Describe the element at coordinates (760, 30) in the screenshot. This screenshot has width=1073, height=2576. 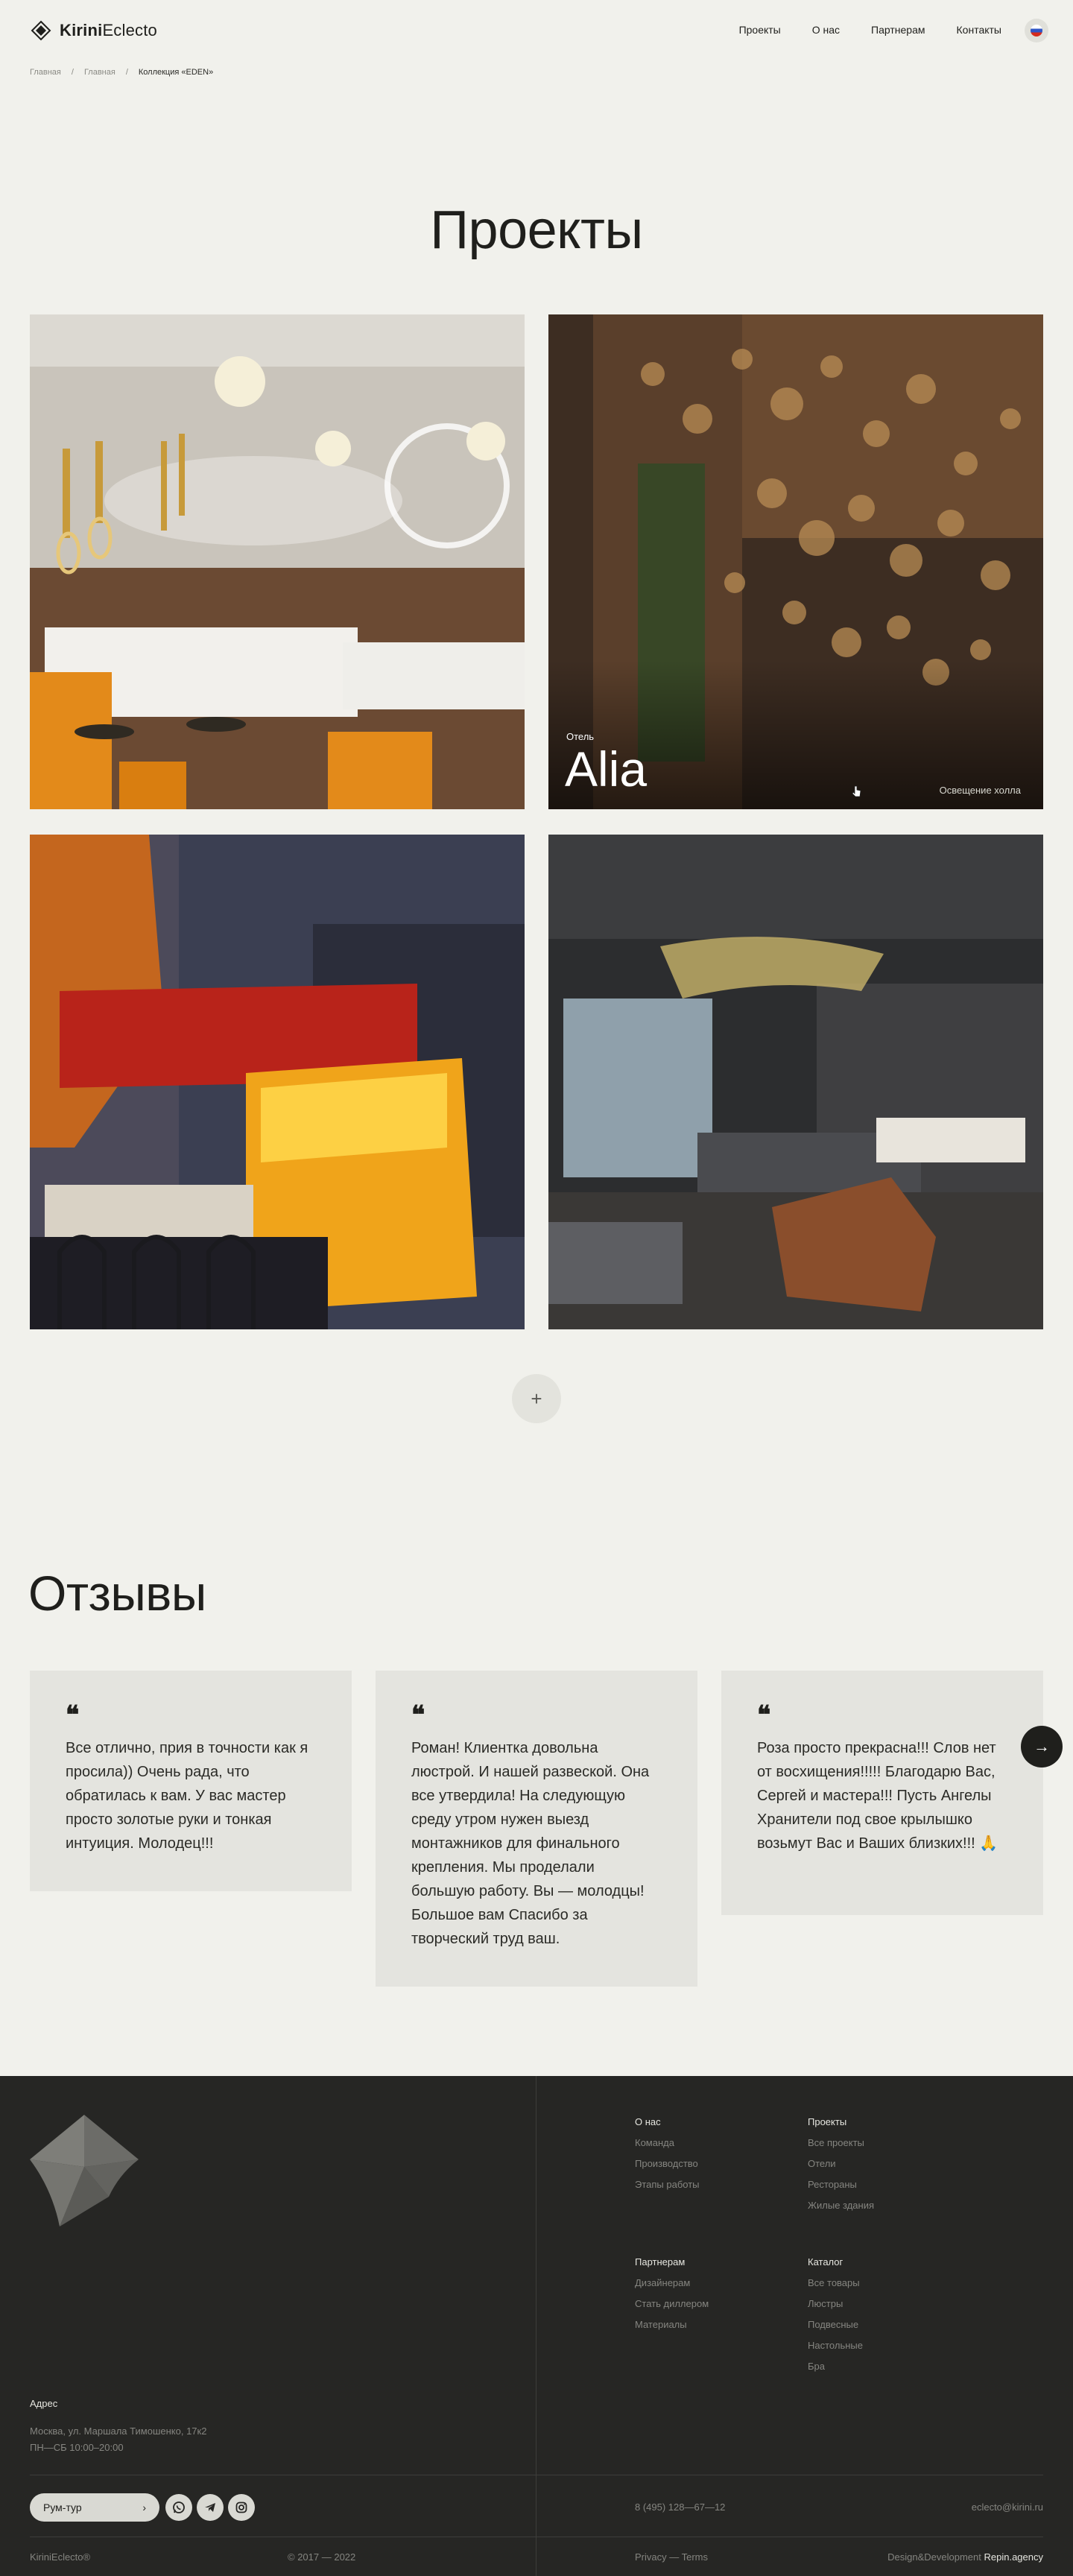
I see `nav-projects: Проекты` at that location.